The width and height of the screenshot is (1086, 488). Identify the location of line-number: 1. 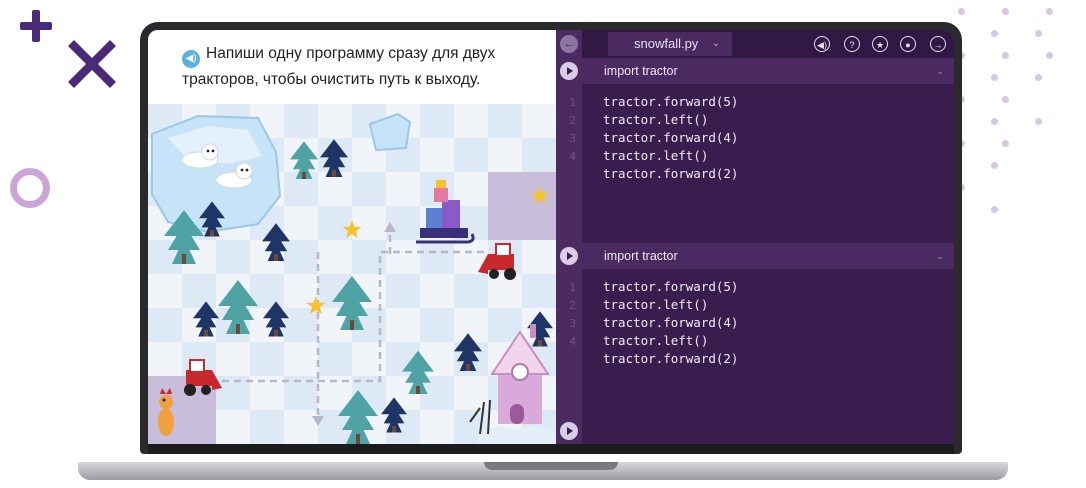
(572, 287).